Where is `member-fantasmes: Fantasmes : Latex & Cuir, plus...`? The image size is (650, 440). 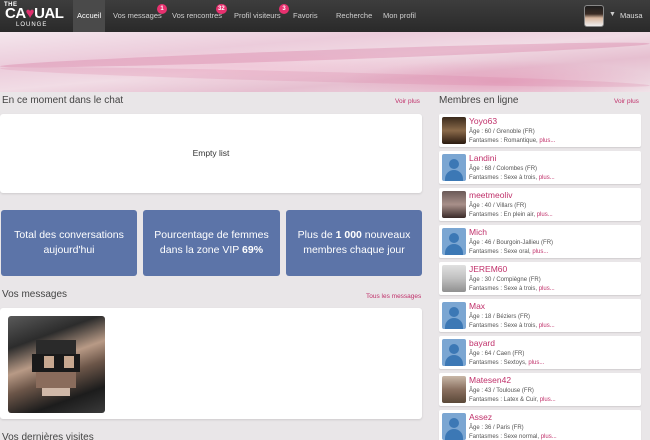
member-fantasmes: Fantasmes : Latex & Cuir, plus... is located at coordinates (512, 400).